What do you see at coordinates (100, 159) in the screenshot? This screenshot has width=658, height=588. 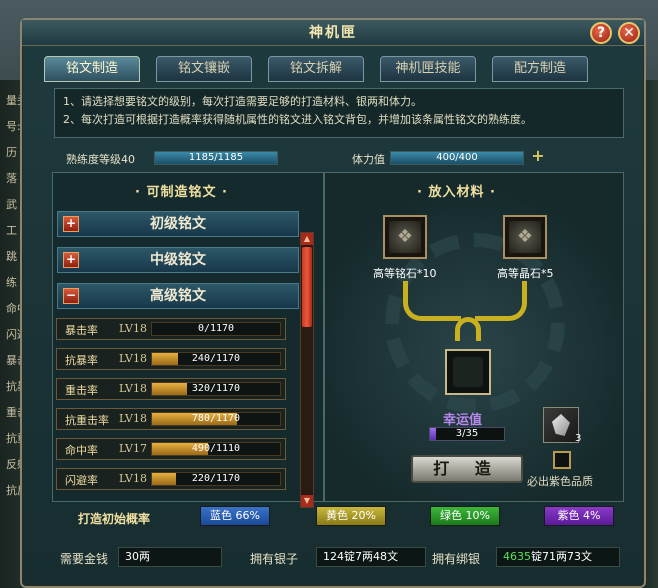 I see `proficiency-label: 熟练度等级40` at bounding box center [100, 159].